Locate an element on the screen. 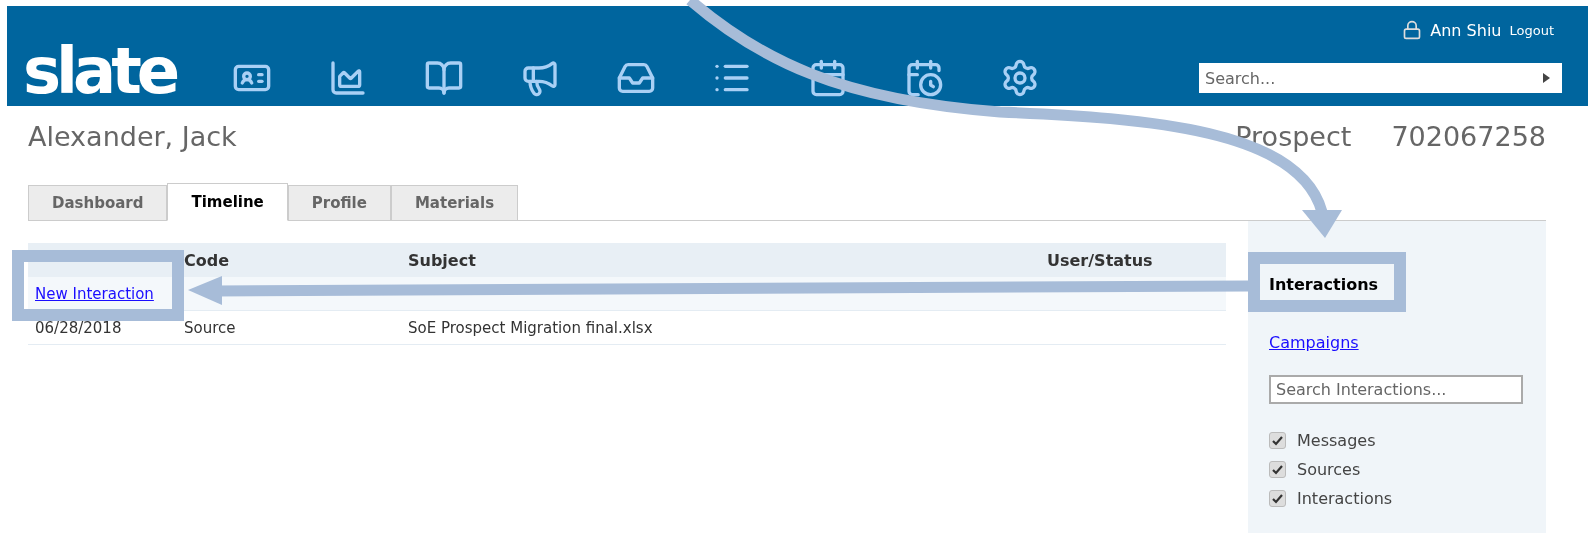  go-arrow-icon is located at coordinates (1546, 78).